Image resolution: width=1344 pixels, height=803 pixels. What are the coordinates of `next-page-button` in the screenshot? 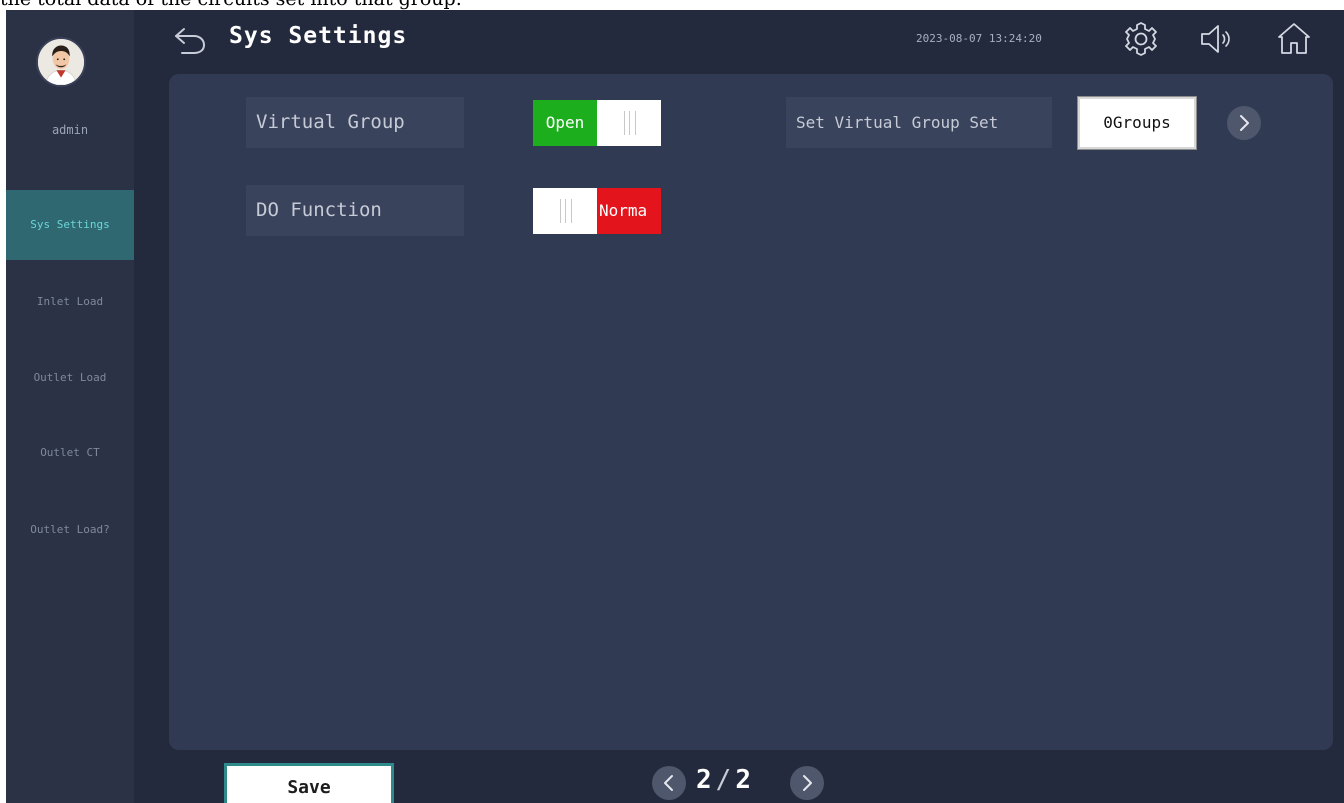 It's located at (807, 783).